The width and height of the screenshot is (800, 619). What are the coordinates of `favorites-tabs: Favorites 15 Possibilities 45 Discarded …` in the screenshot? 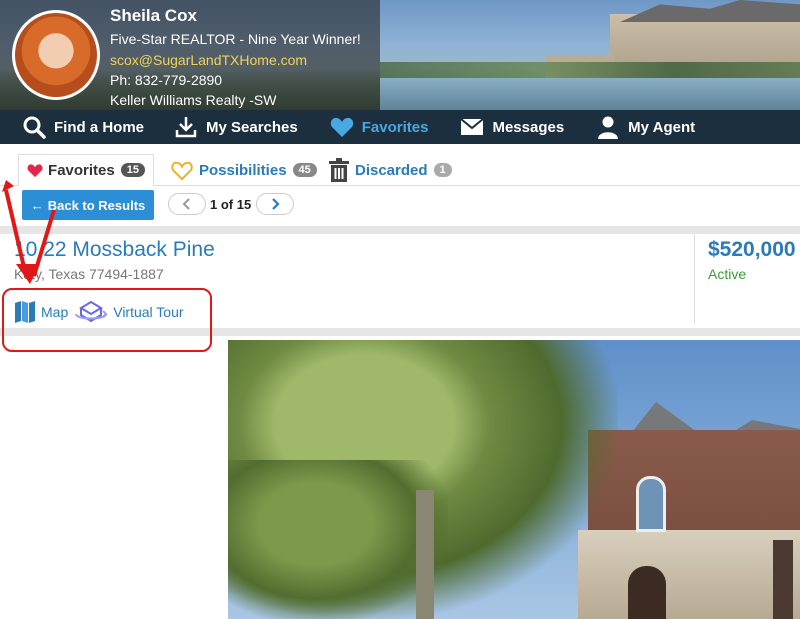 It's located at (400, 165).